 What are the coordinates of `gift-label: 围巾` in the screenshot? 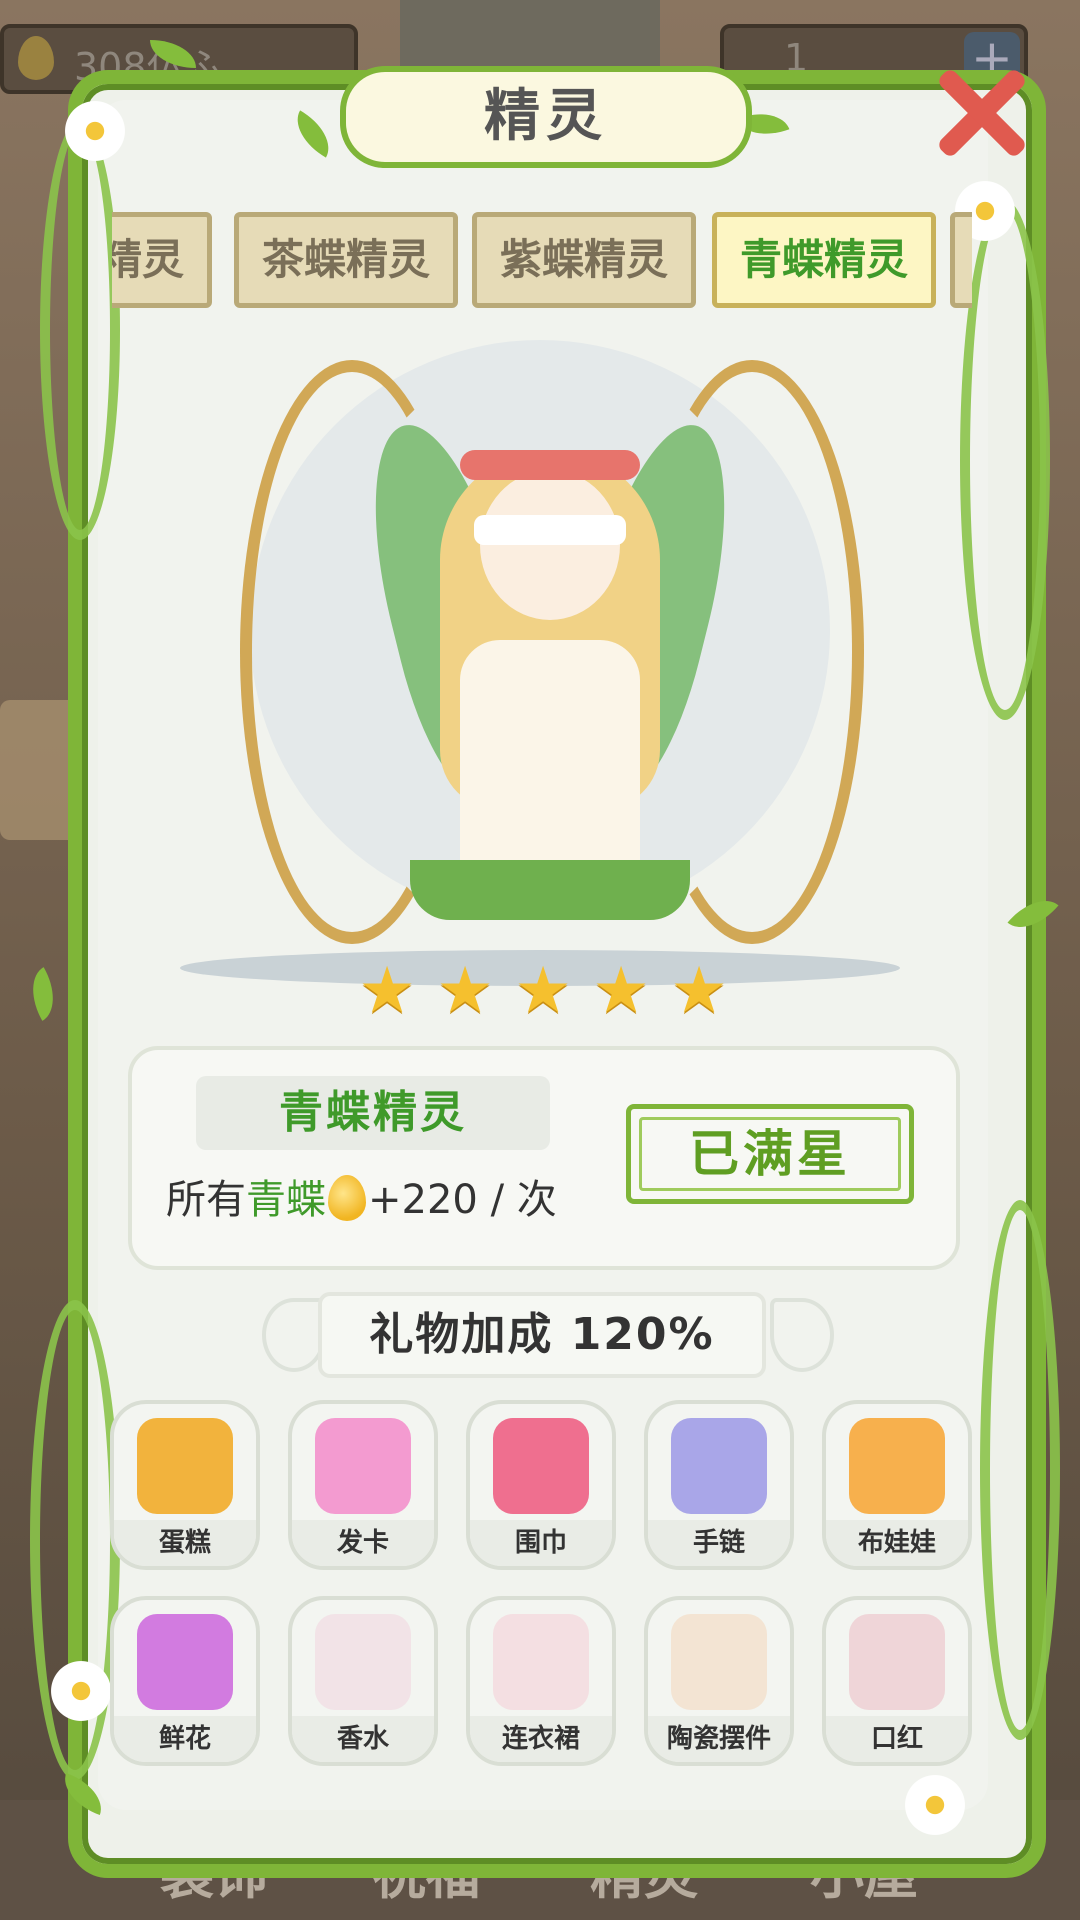 It's located at (541, 1543).